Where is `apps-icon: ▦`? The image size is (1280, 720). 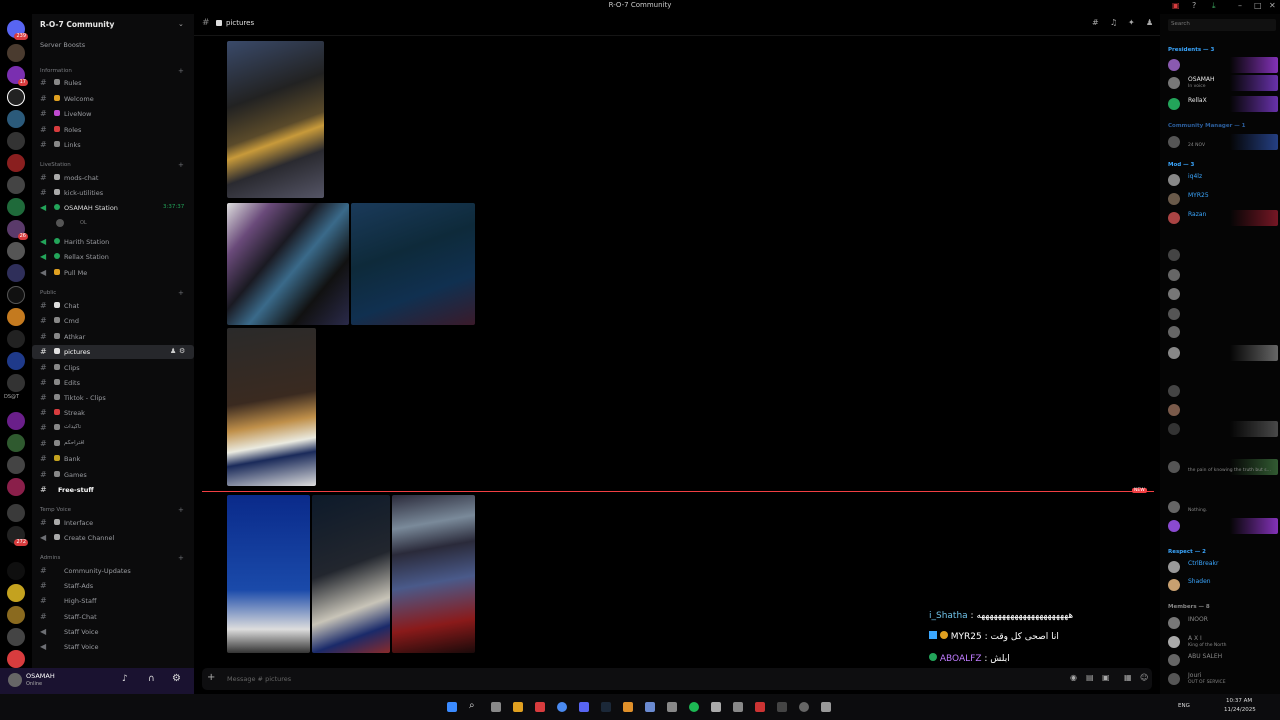 apps-icon: ▦ is located at coordinates (1128, 677).